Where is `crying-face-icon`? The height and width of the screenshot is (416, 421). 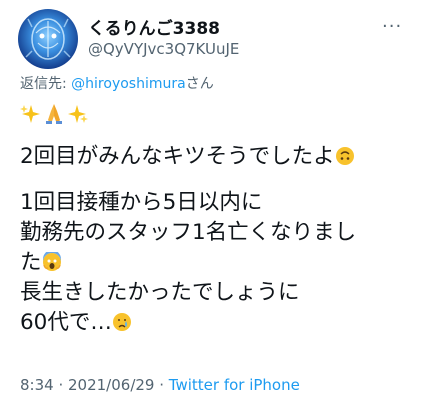
crying-face-icon is located at coordinates (121, 322).